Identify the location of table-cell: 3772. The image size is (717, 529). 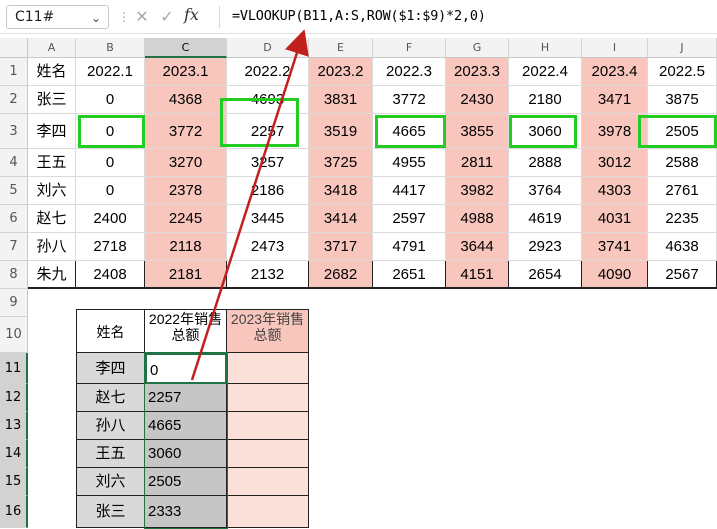
(409, 100).